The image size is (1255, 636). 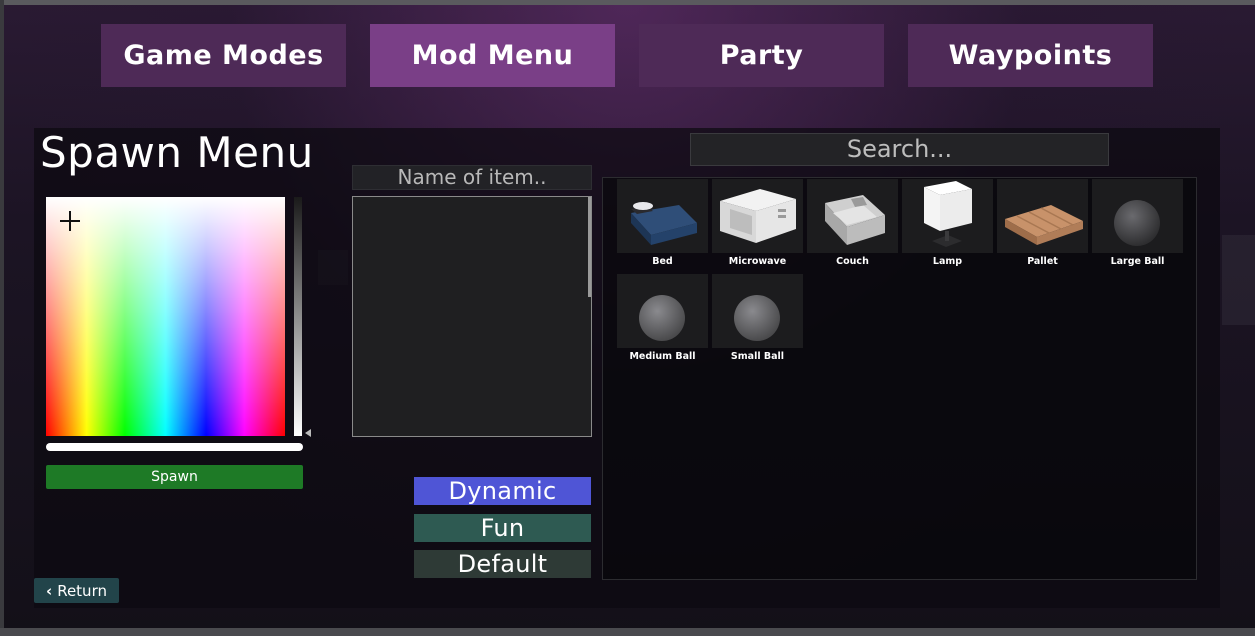 What do you see at coordinates (174, 447) in the screenshot?
I see `color-preview-bar` at bounding box center [174, 447].